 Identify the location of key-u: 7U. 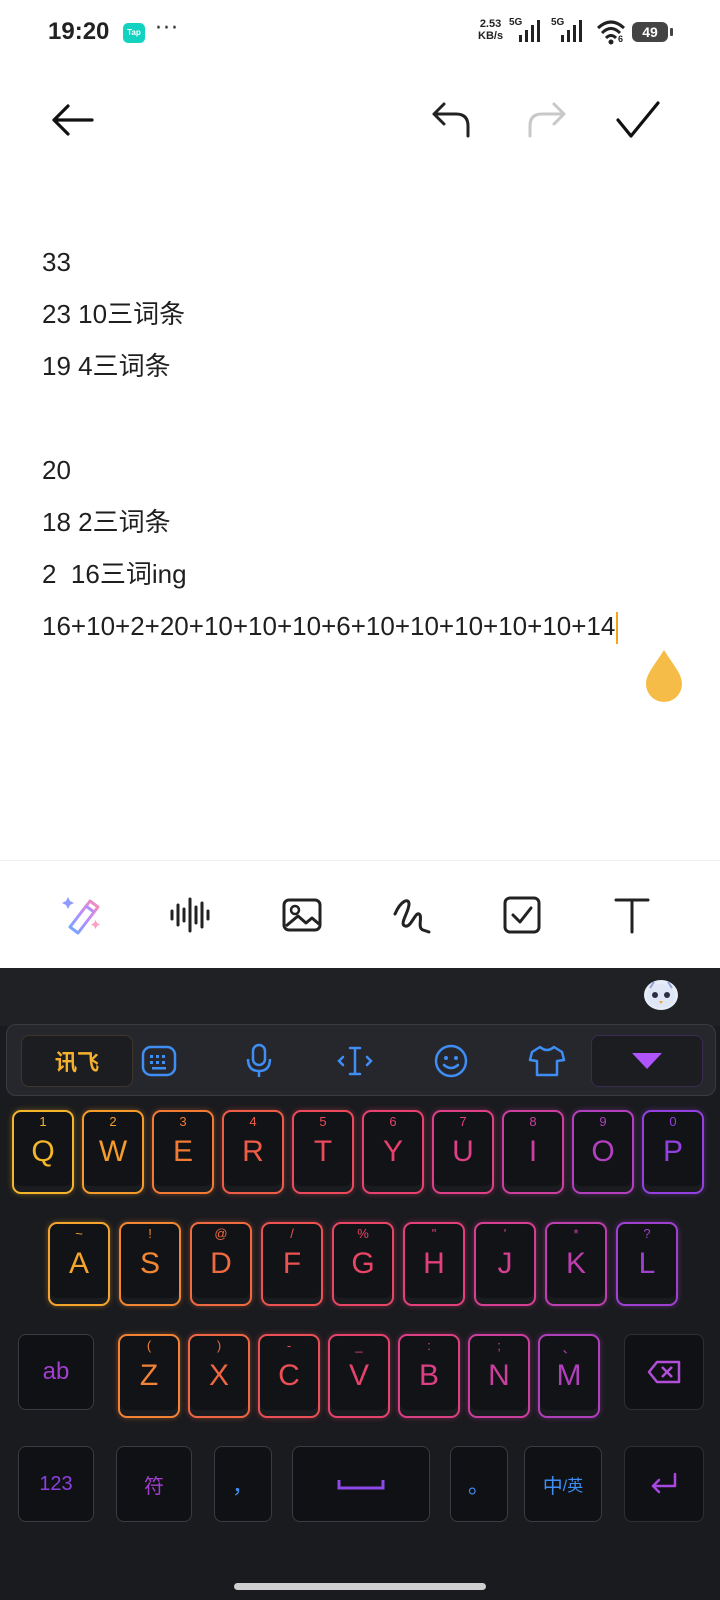
(463, 1152).